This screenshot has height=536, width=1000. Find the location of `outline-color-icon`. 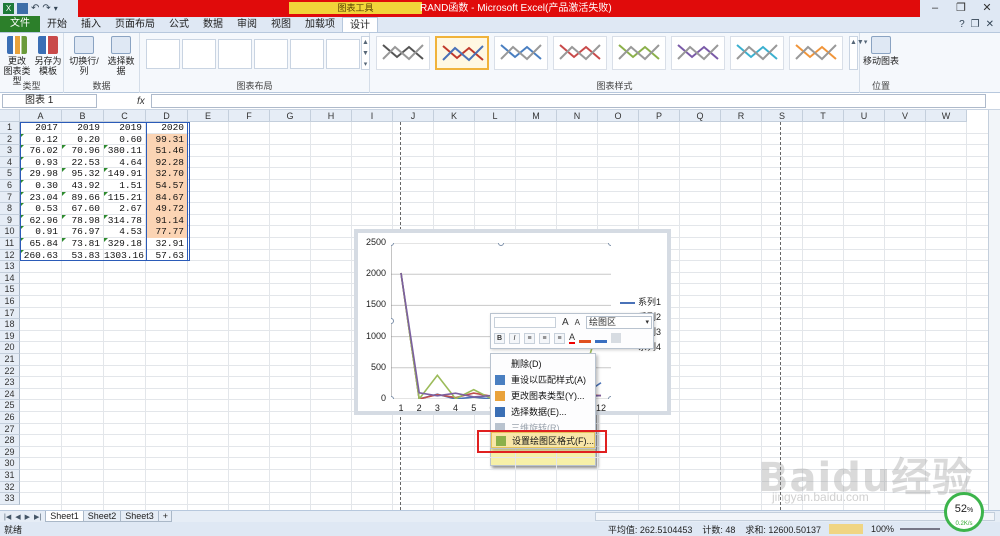

outline-color-icon is located at coordinates (601, 338).